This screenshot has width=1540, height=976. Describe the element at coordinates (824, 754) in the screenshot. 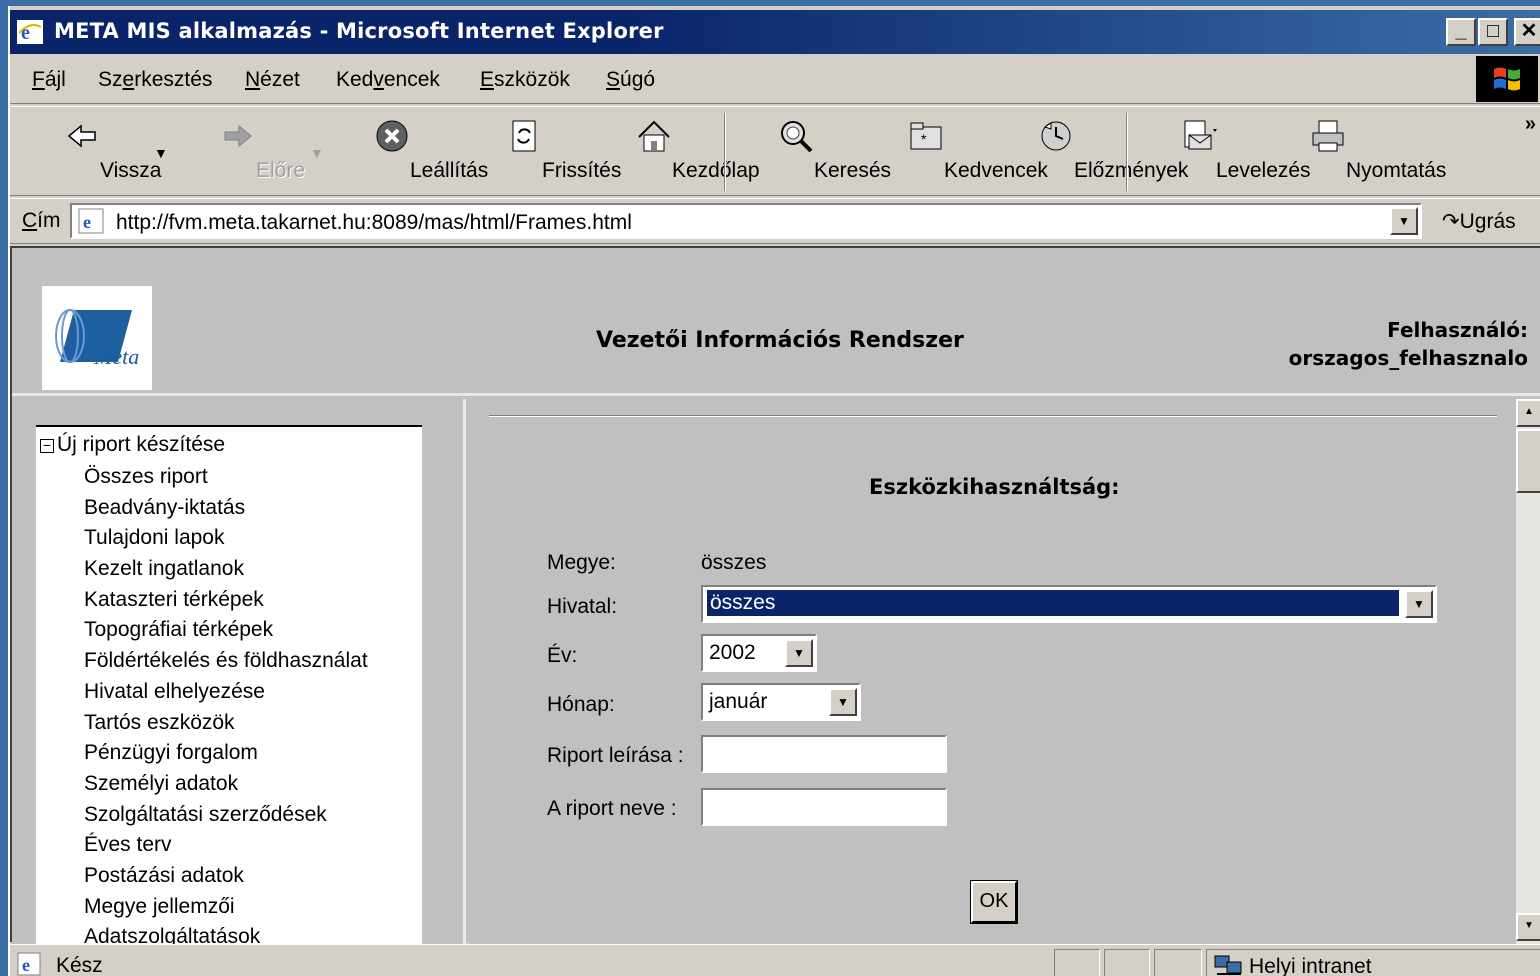

I see `report-description-input` at that location.